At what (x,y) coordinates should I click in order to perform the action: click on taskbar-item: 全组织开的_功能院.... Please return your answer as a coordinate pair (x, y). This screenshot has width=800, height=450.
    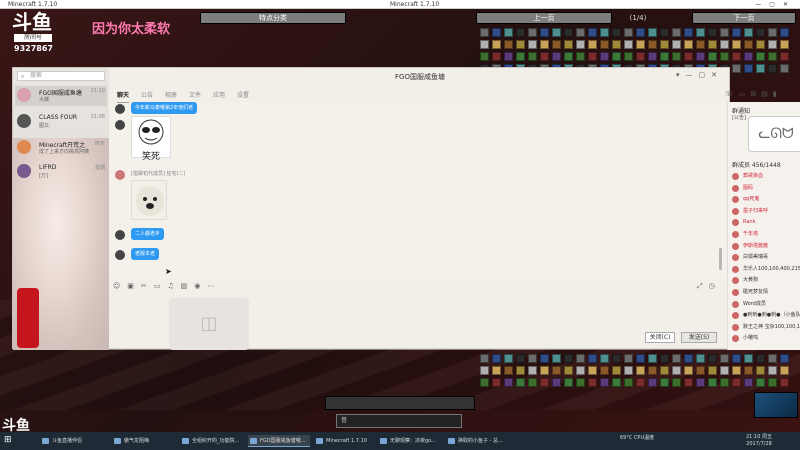
    Looking at the image, I should click on (212, 441).